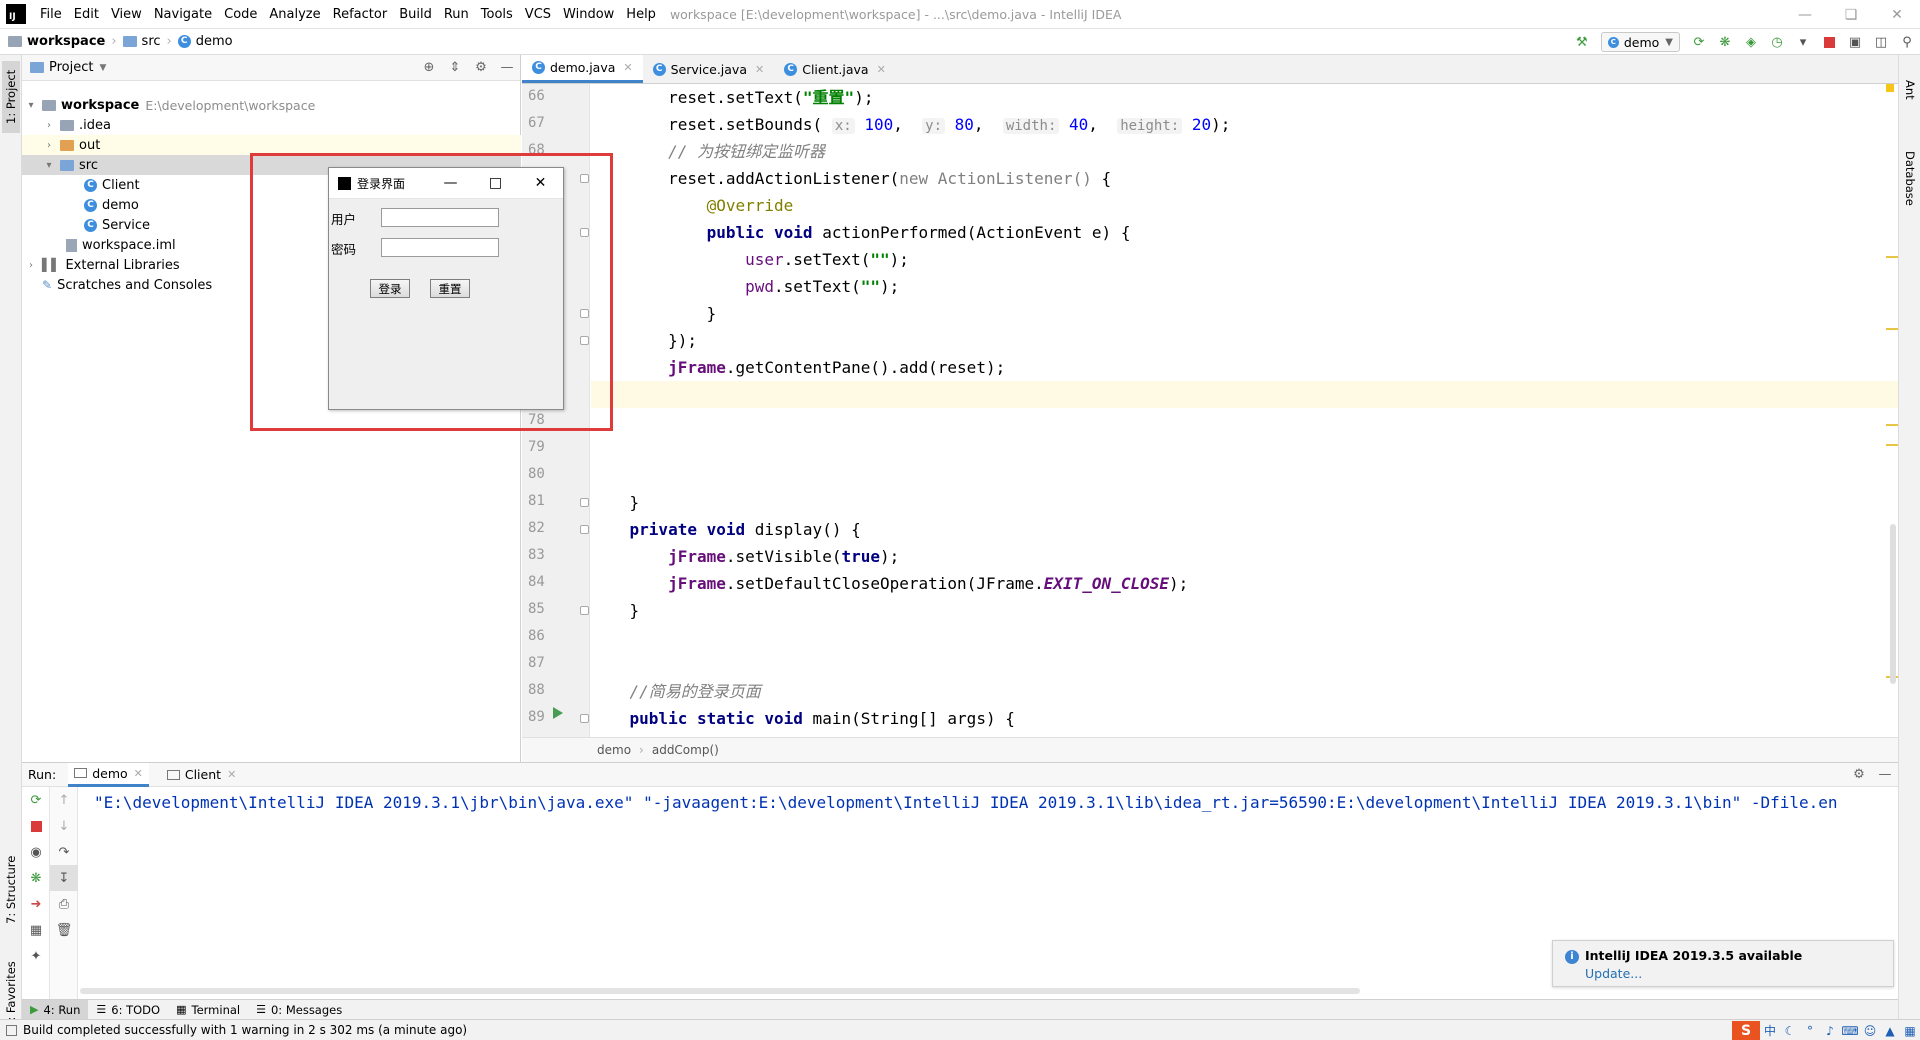  What do you see at coordinates (36, 852) in the screenshot?
I see `camera-icon: ◉` at bounding box center [36, 852].